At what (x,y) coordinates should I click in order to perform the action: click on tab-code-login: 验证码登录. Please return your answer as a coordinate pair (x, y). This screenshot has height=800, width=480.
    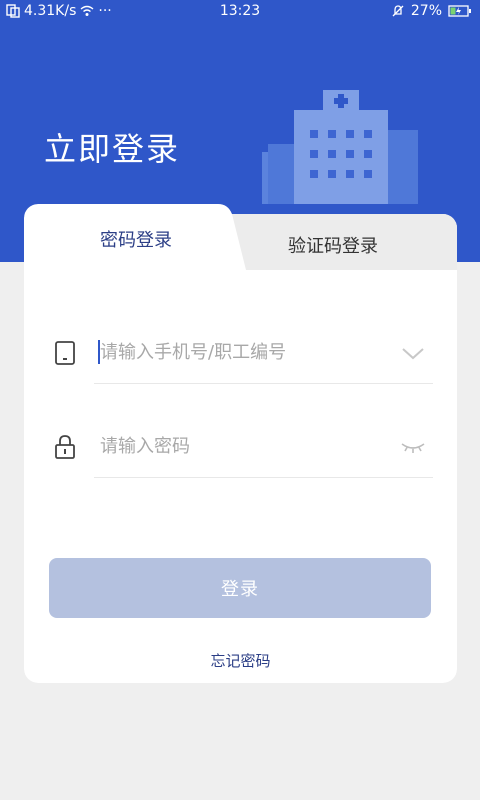
    Looking at the image, I should click on (333, 245).